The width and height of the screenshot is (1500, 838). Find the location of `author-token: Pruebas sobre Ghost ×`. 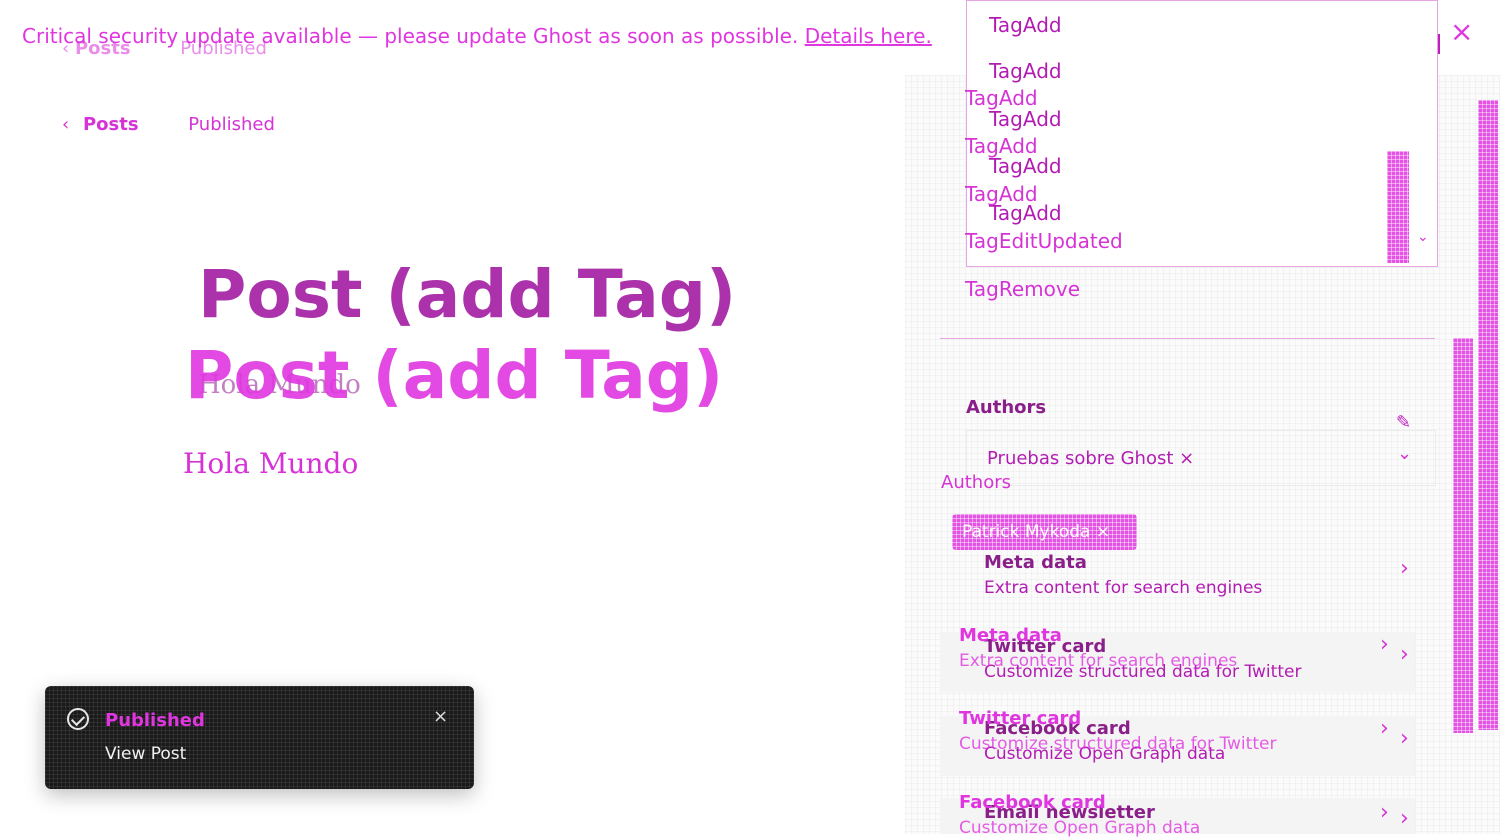

author-token: Pruebas sobre Ghost × is located at coordinates (1090, 458).